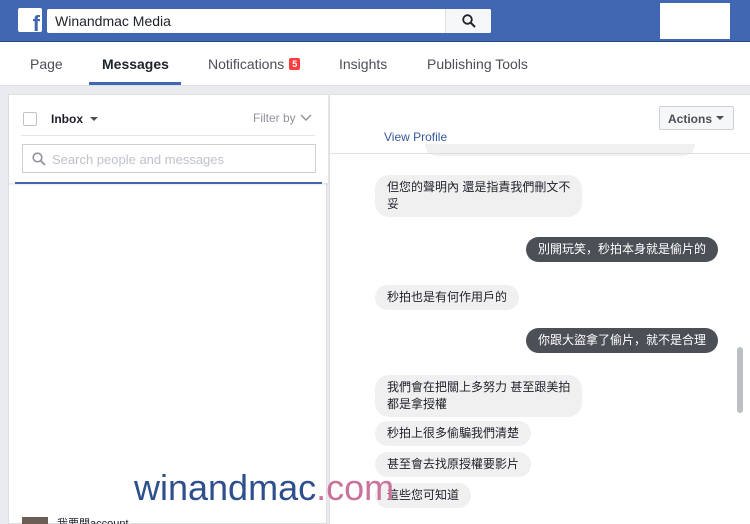  Describe the element at coordinates (622, 340) in the screenshot. I see `message-bubble-outgoing: 你跟大盜拿了偷片，就不是合理` at that location.